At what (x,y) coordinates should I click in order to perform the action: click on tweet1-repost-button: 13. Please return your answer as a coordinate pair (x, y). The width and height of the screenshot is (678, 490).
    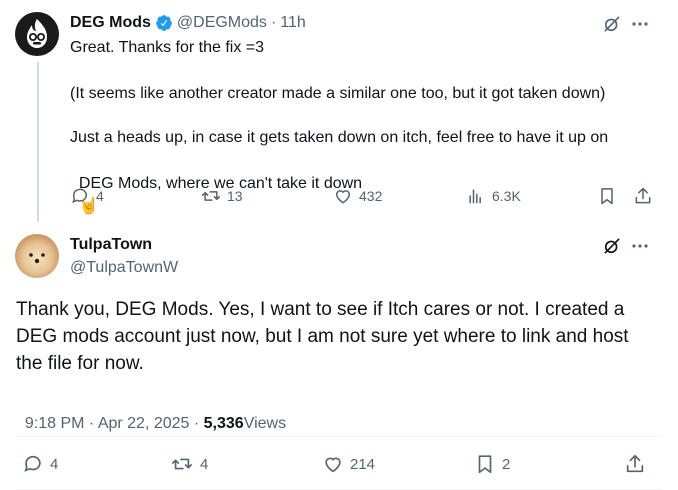
    Looking at the image, I should click on (222, 196).